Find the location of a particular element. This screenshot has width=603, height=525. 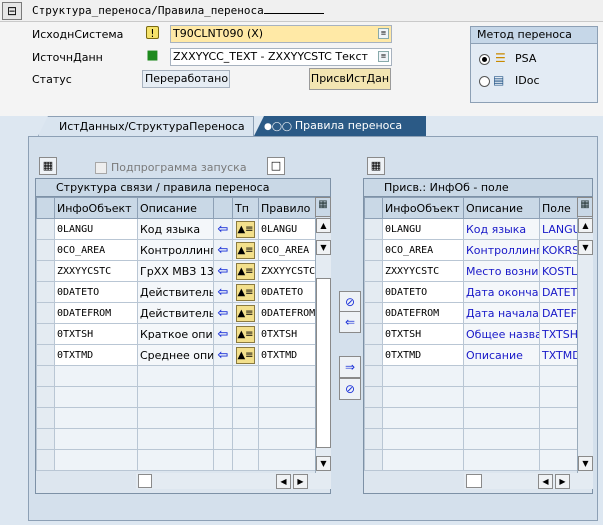

assign-datasource-button: ПрисвИстДан is located at coordinates (350, 79).